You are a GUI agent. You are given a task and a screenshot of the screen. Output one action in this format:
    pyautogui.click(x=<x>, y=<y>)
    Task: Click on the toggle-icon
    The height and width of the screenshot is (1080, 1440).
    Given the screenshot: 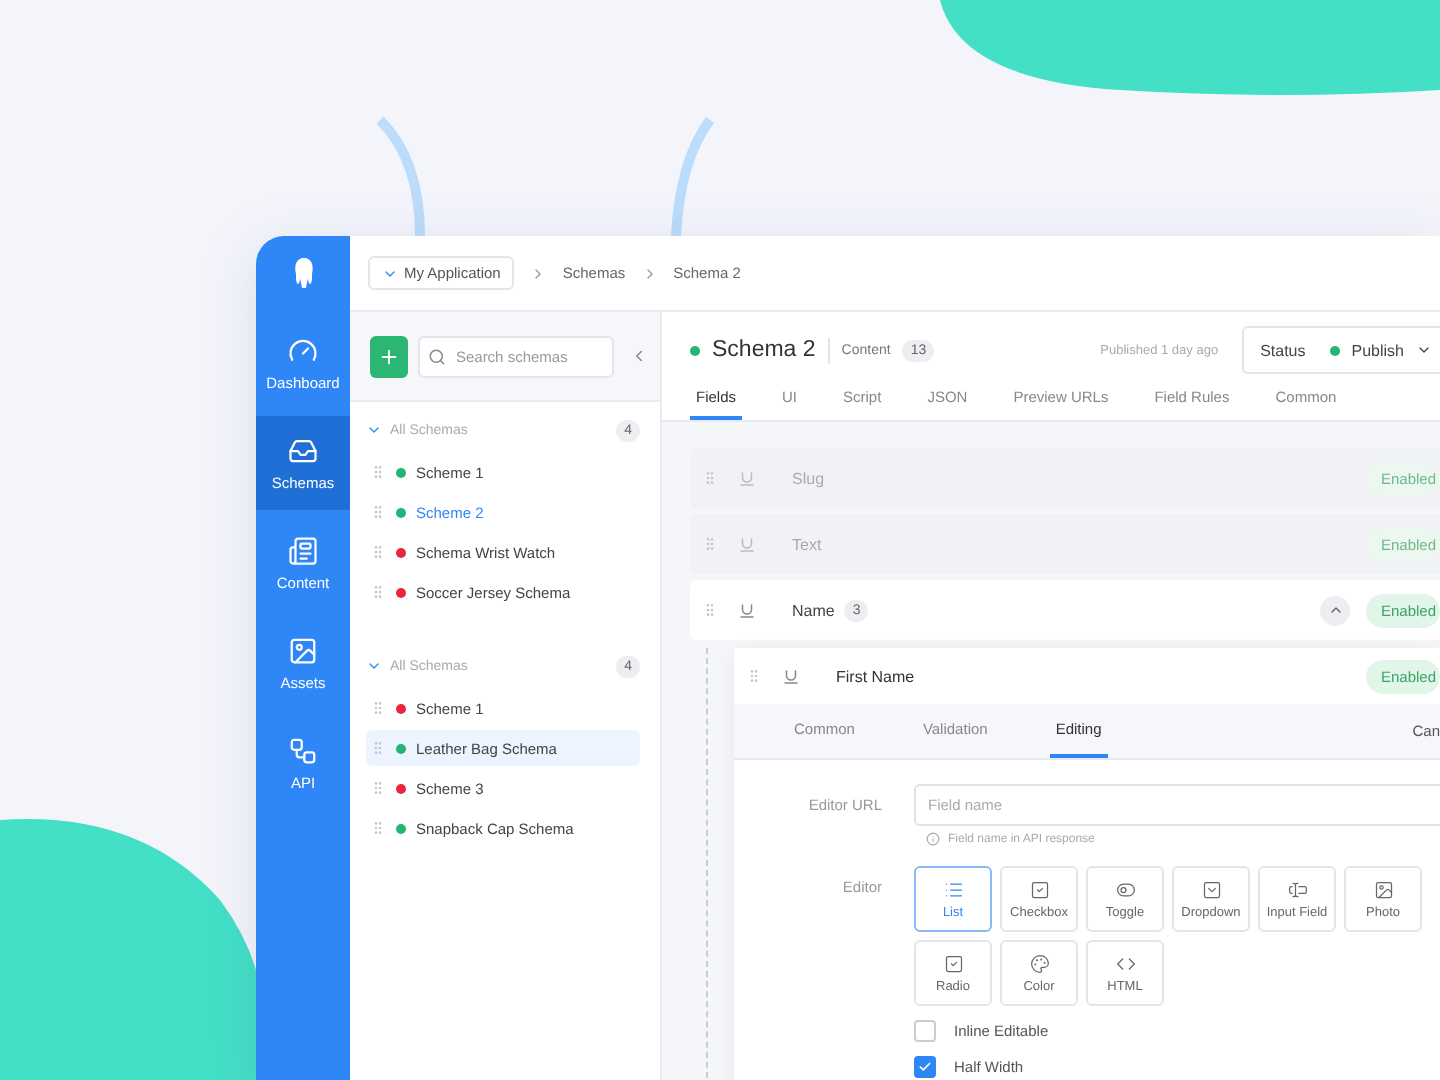 What is the action you would take?
    pyautogui.click(x=1125, y=889)
    